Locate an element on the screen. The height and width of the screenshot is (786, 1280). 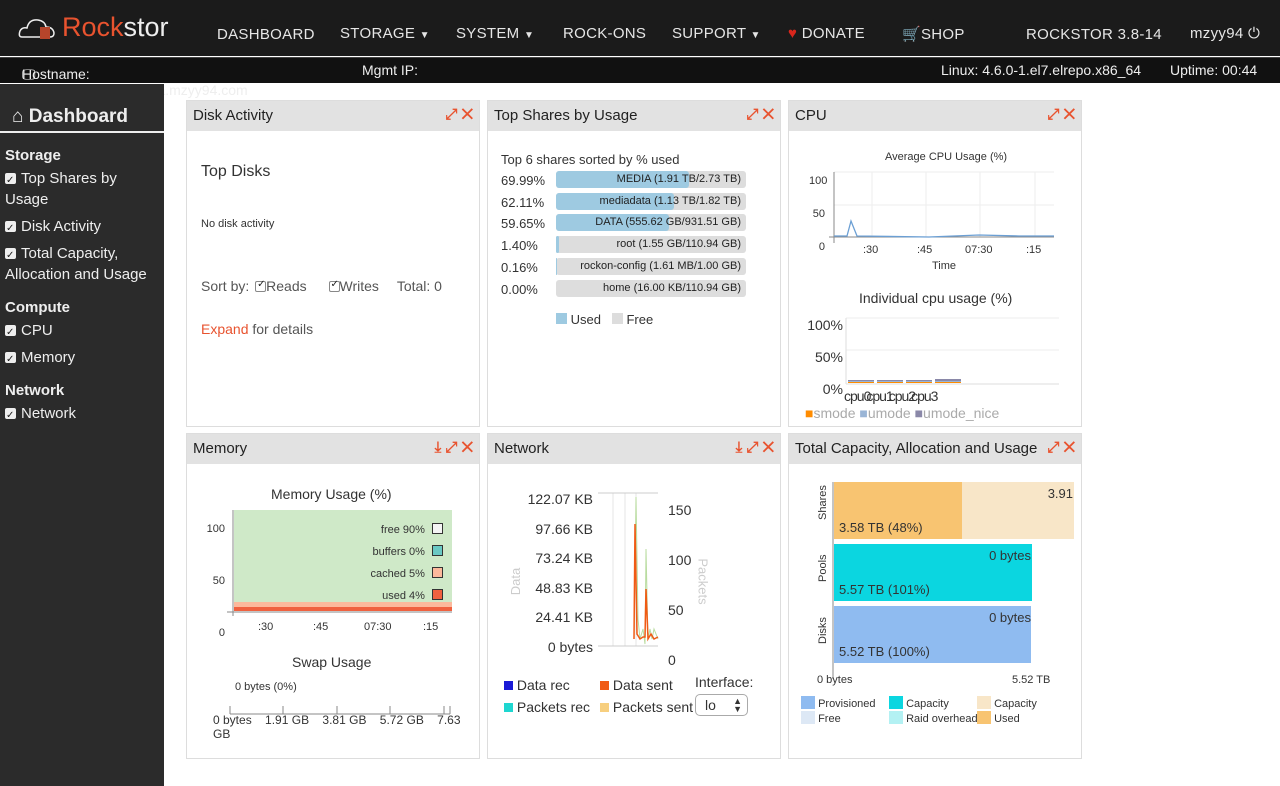
sidebar-group-label: Network is located at coordinates (35, 390).